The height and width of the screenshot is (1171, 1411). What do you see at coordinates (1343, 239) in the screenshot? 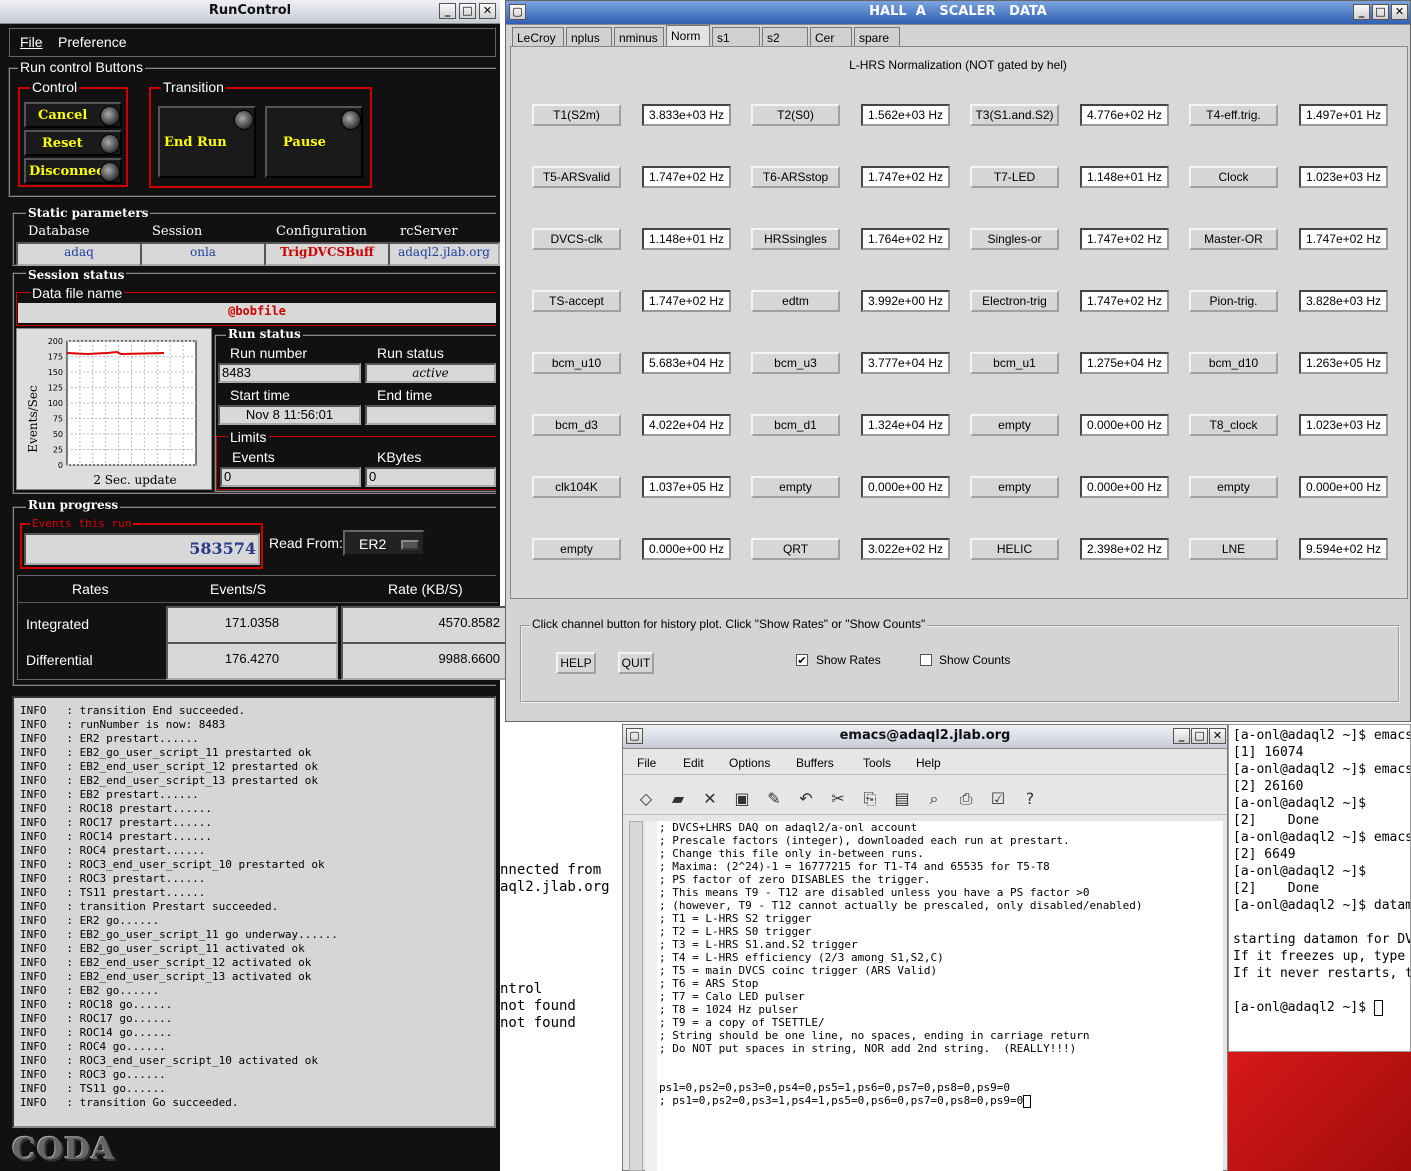
I see `channel-rate: 1.747e+02 Hz` at bounding box center [1343, 239].